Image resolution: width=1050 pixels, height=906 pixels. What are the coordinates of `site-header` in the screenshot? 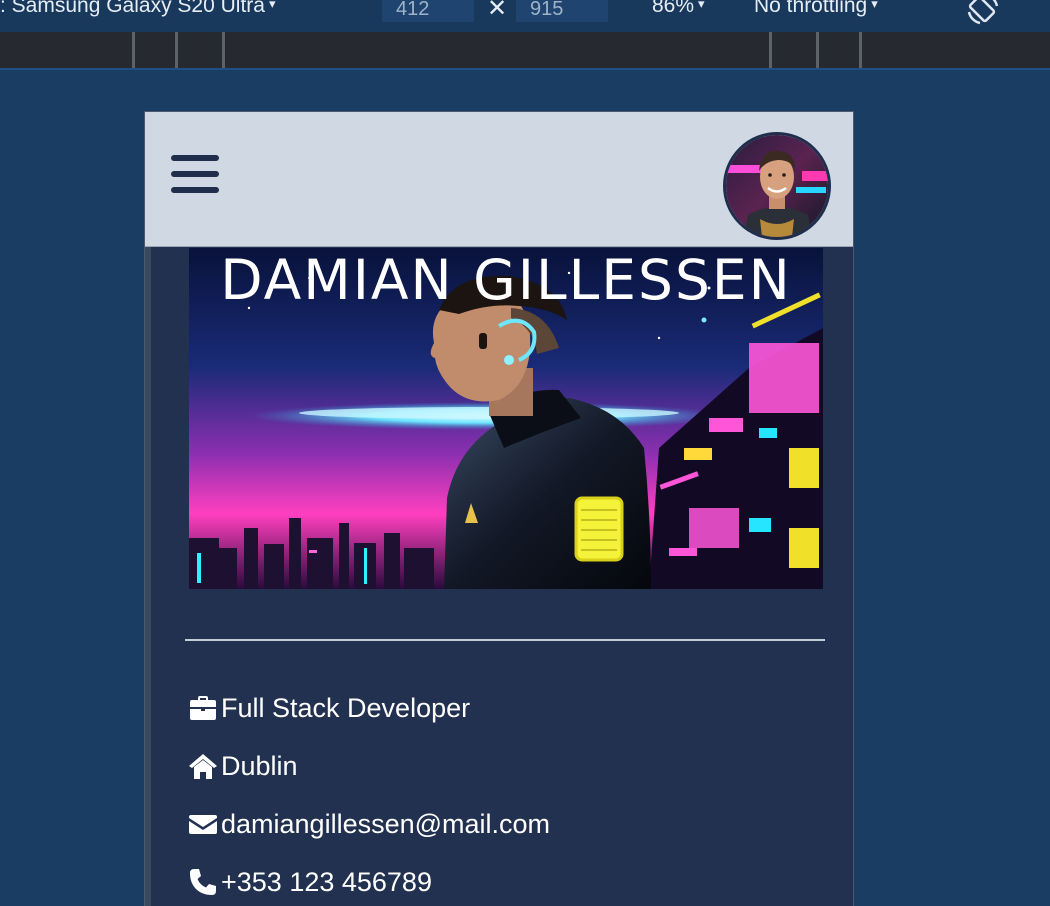 It's located at (499, 179).